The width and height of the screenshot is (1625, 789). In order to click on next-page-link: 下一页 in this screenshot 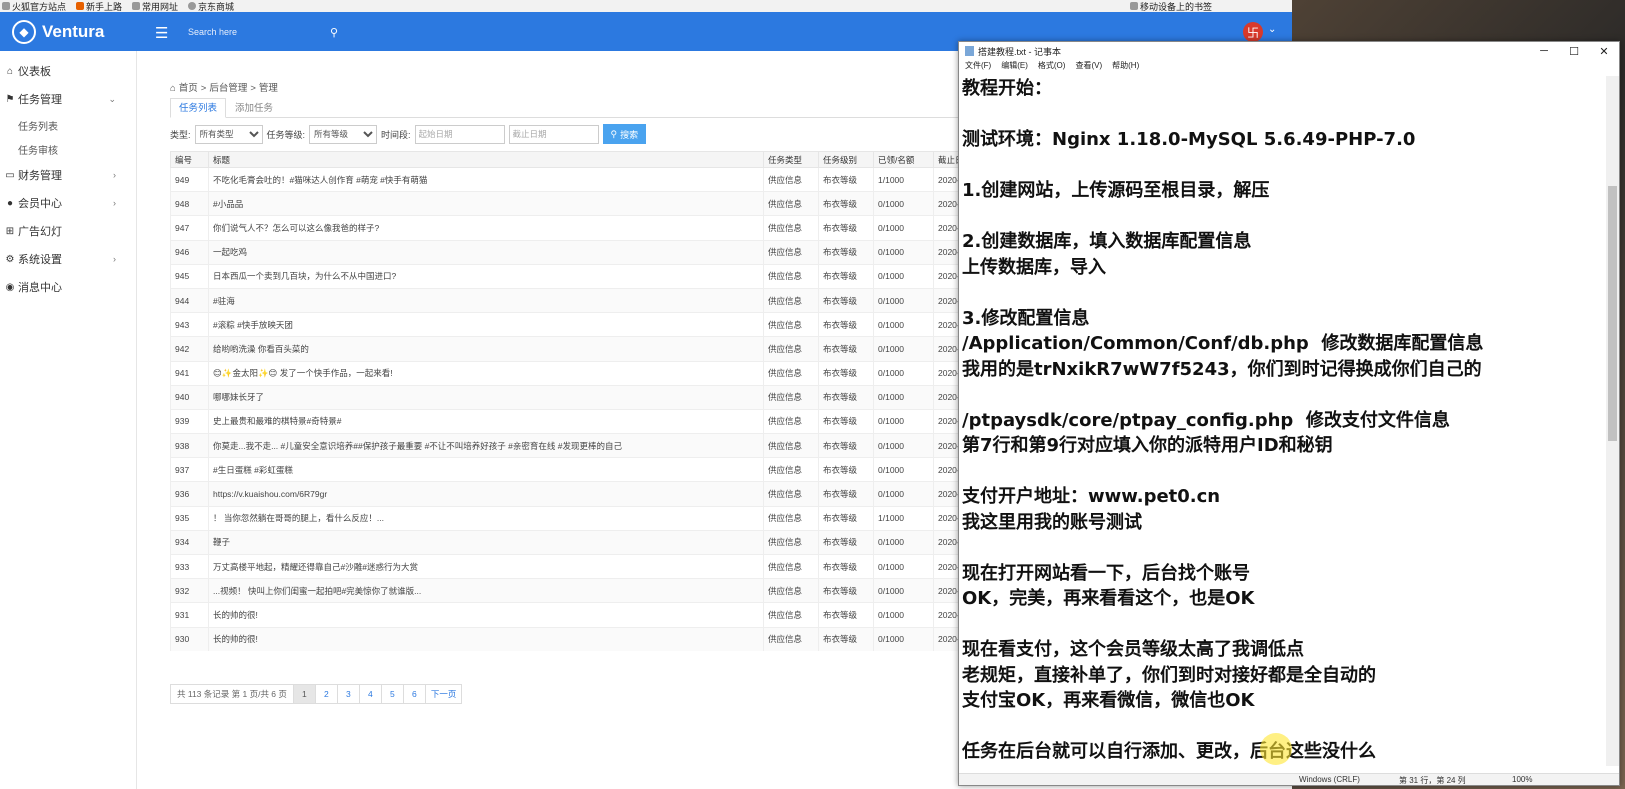, I will do `click(444, 694)`.